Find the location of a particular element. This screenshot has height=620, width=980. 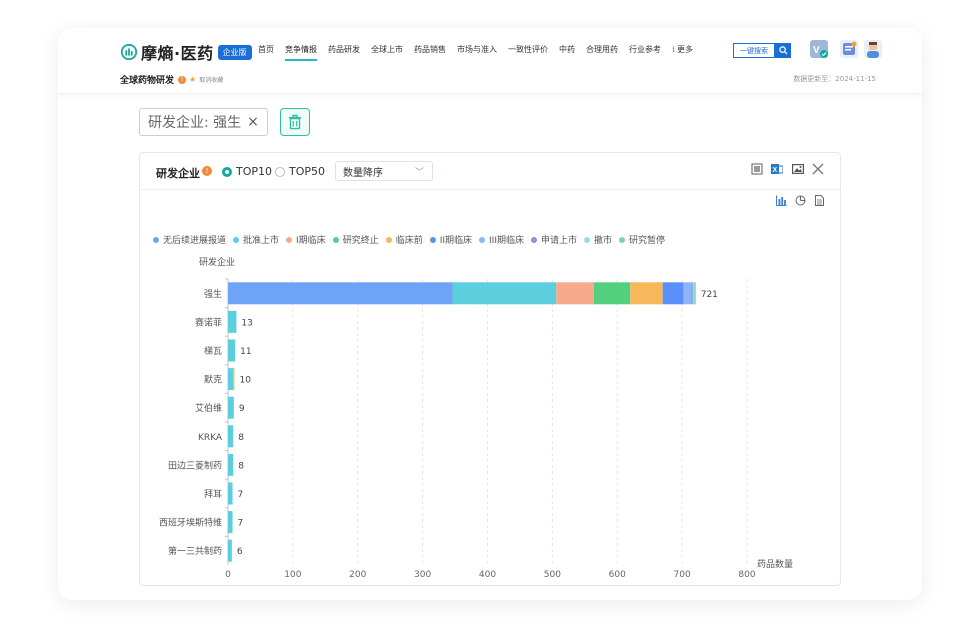

bar-value-label: 11 is located at coordinates (245, 352).